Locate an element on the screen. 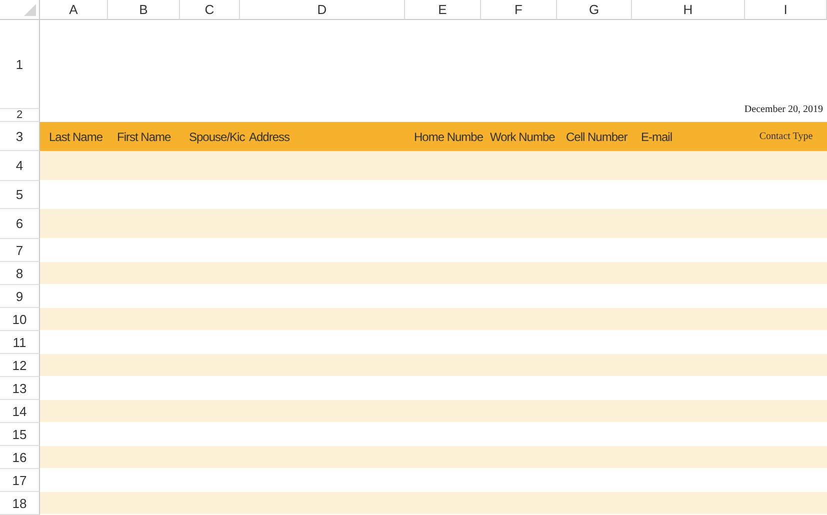  column-header: G is located at coordinates (594, 10).